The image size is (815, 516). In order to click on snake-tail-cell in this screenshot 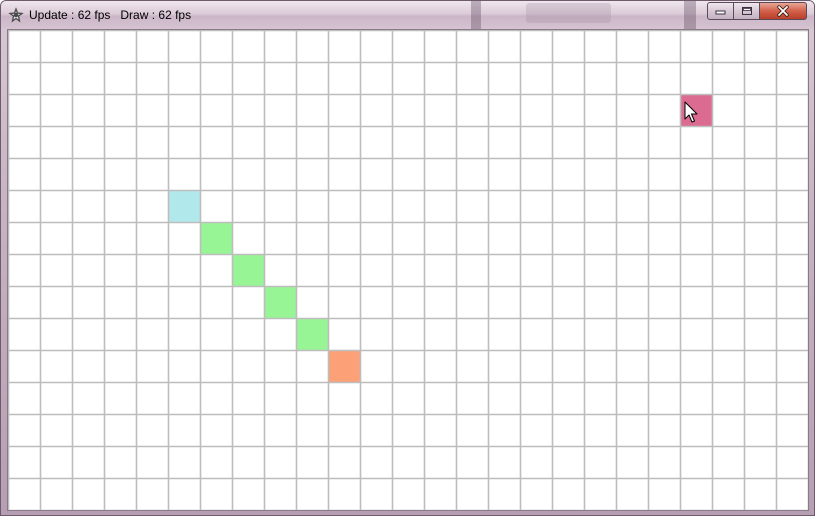, I will do `click(344, 366)`.